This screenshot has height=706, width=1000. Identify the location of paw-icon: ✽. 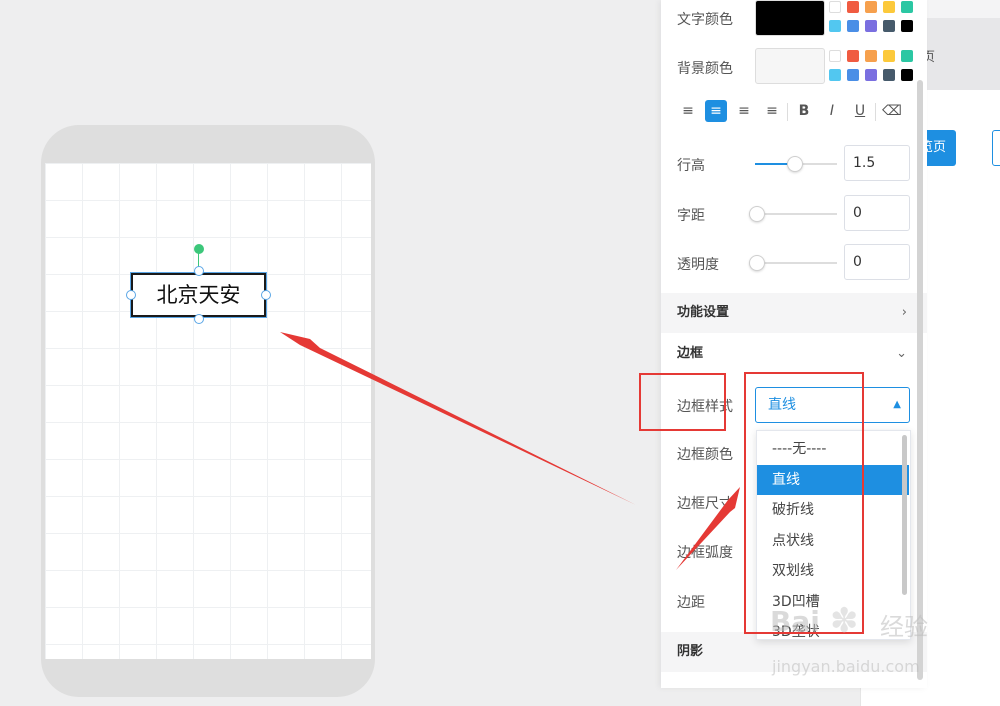
(844, 621).